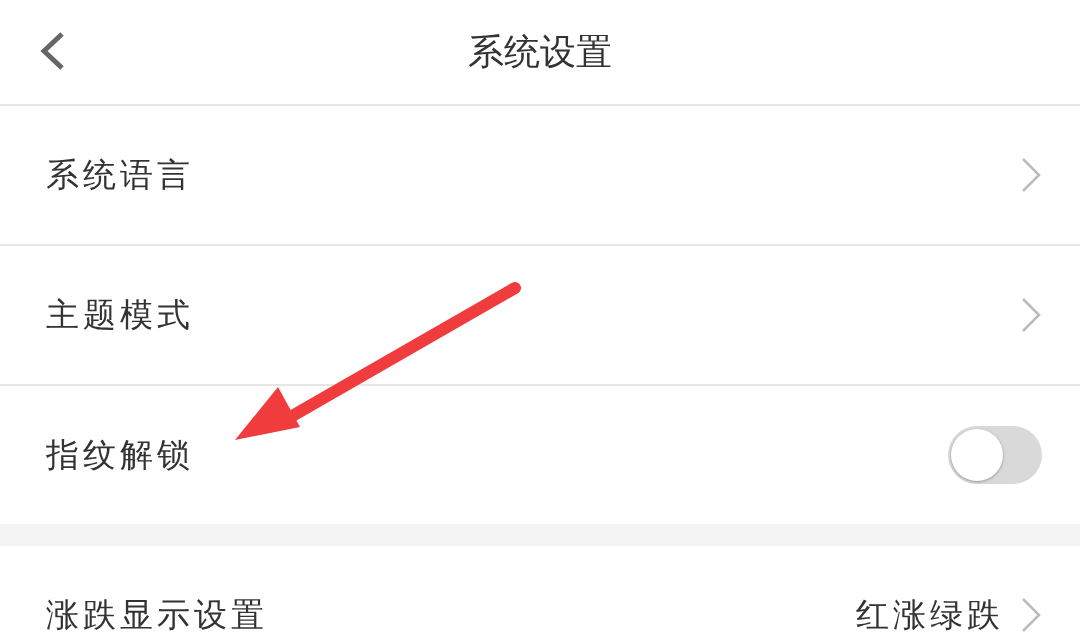 The image size is (1080, 632). What do you see at coordinates (451, 612) in the screenshot?
I see `setting-label: 涨跌显示设置` at bounding box center [451, 612].